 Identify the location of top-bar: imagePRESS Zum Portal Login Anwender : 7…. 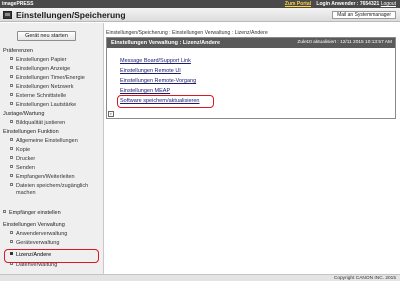
(200, 4).